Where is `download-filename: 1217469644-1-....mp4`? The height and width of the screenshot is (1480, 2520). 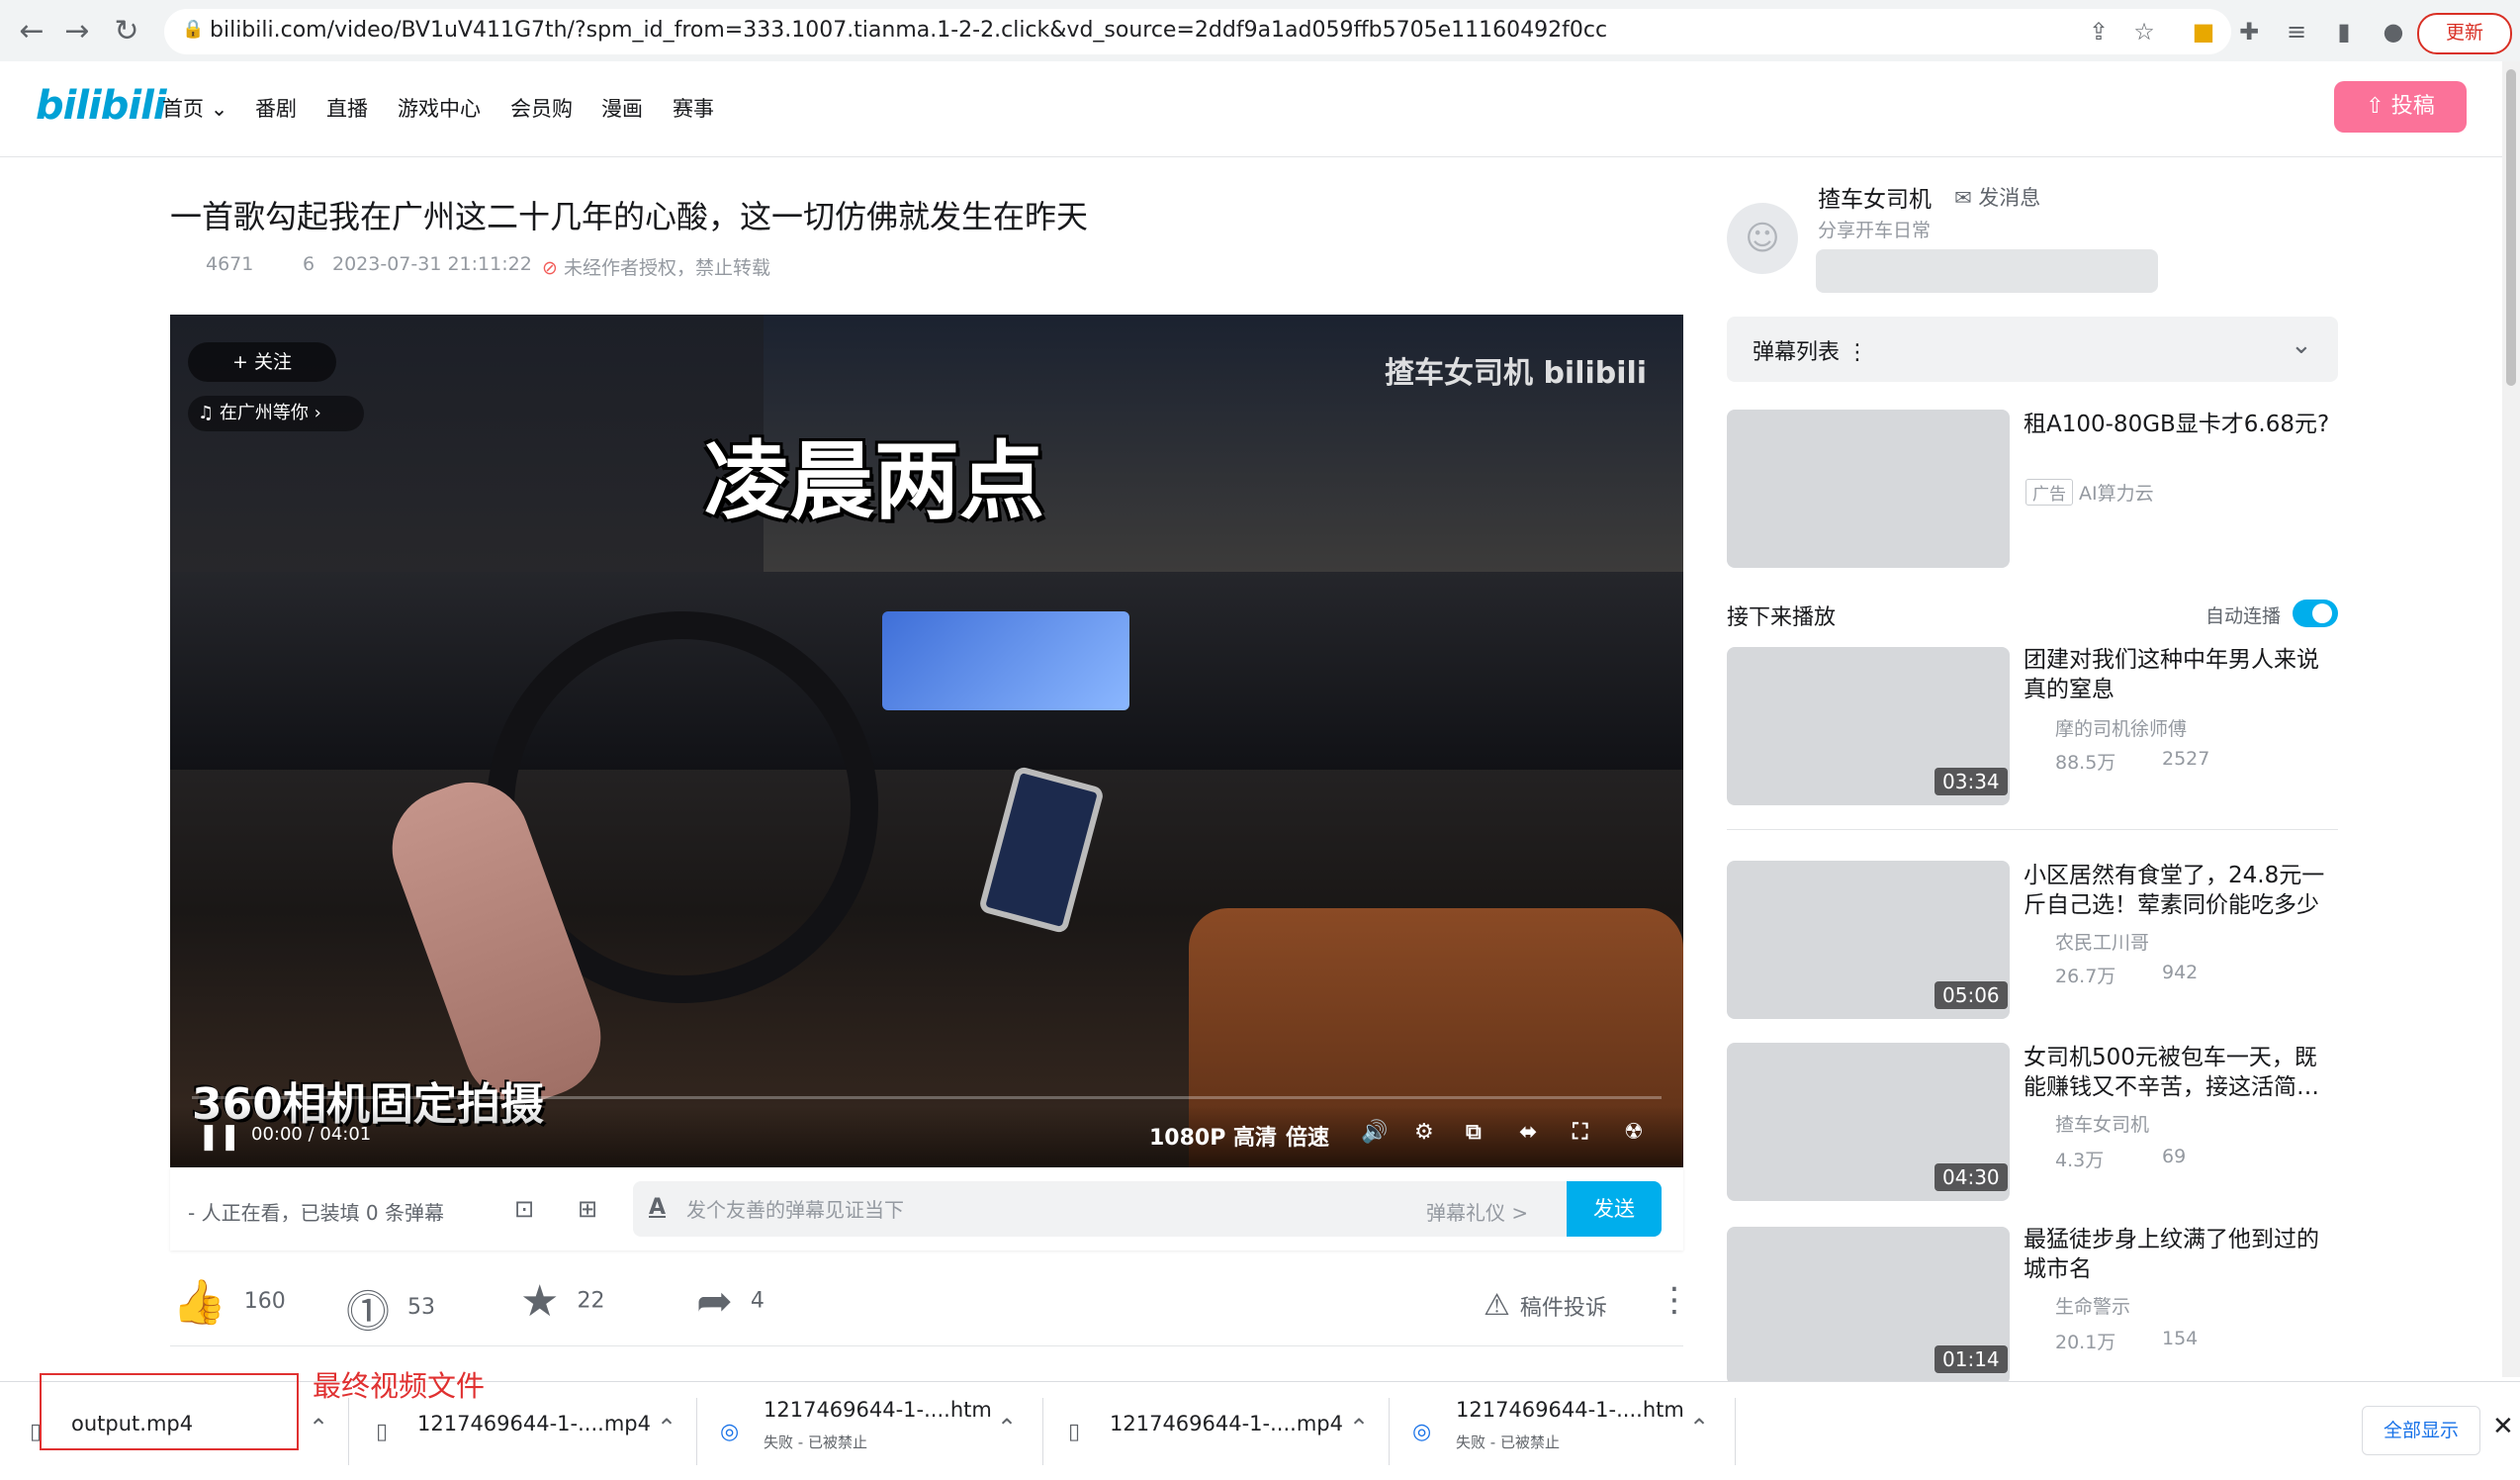
download-filename: 1217469644-1-....mp4 is located at coordinates (534, 1423).